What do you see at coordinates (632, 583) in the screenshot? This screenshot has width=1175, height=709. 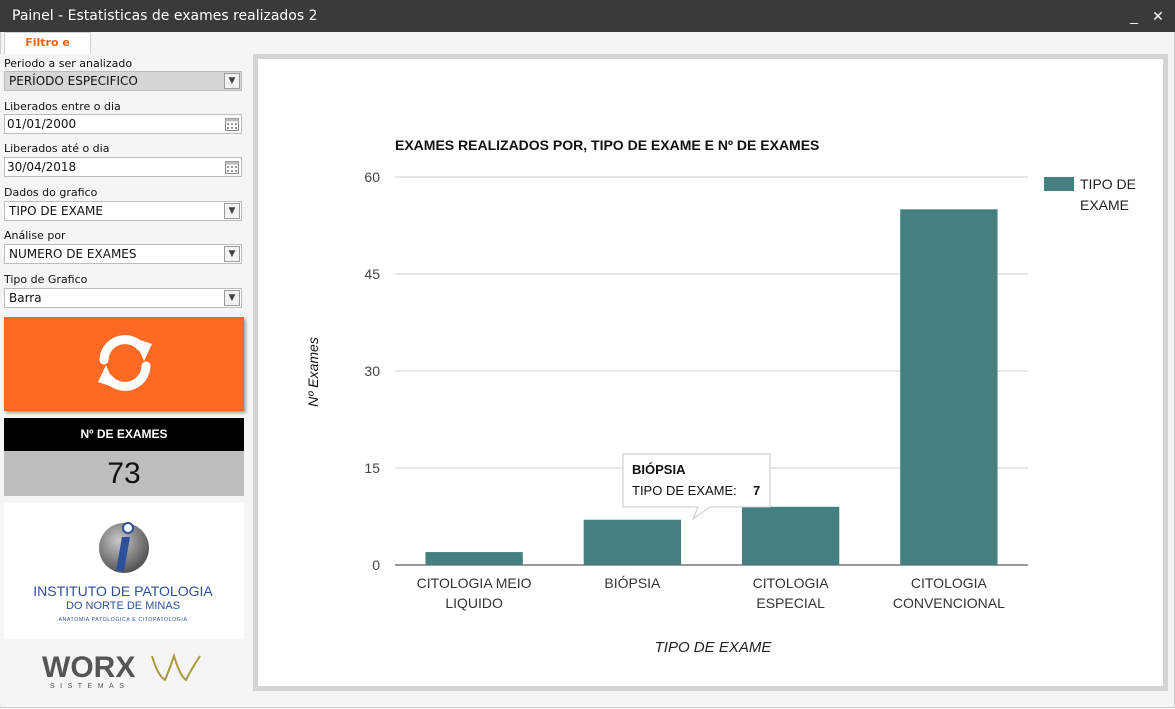 I see `x-tick-label: BIÓPSIA` at bounding box center [632, 583].